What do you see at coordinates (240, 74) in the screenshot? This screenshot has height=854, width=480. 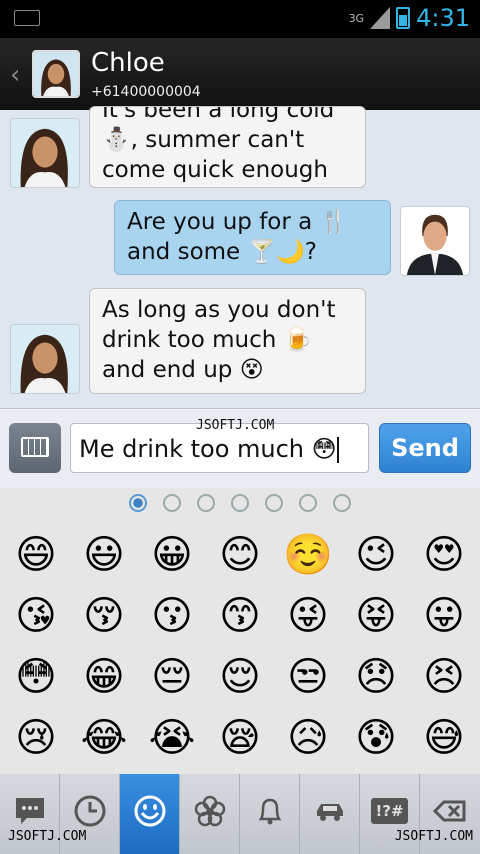 I see `conversation-header: ‹ Chloe +61400000004` at bounding box center [240, 74].